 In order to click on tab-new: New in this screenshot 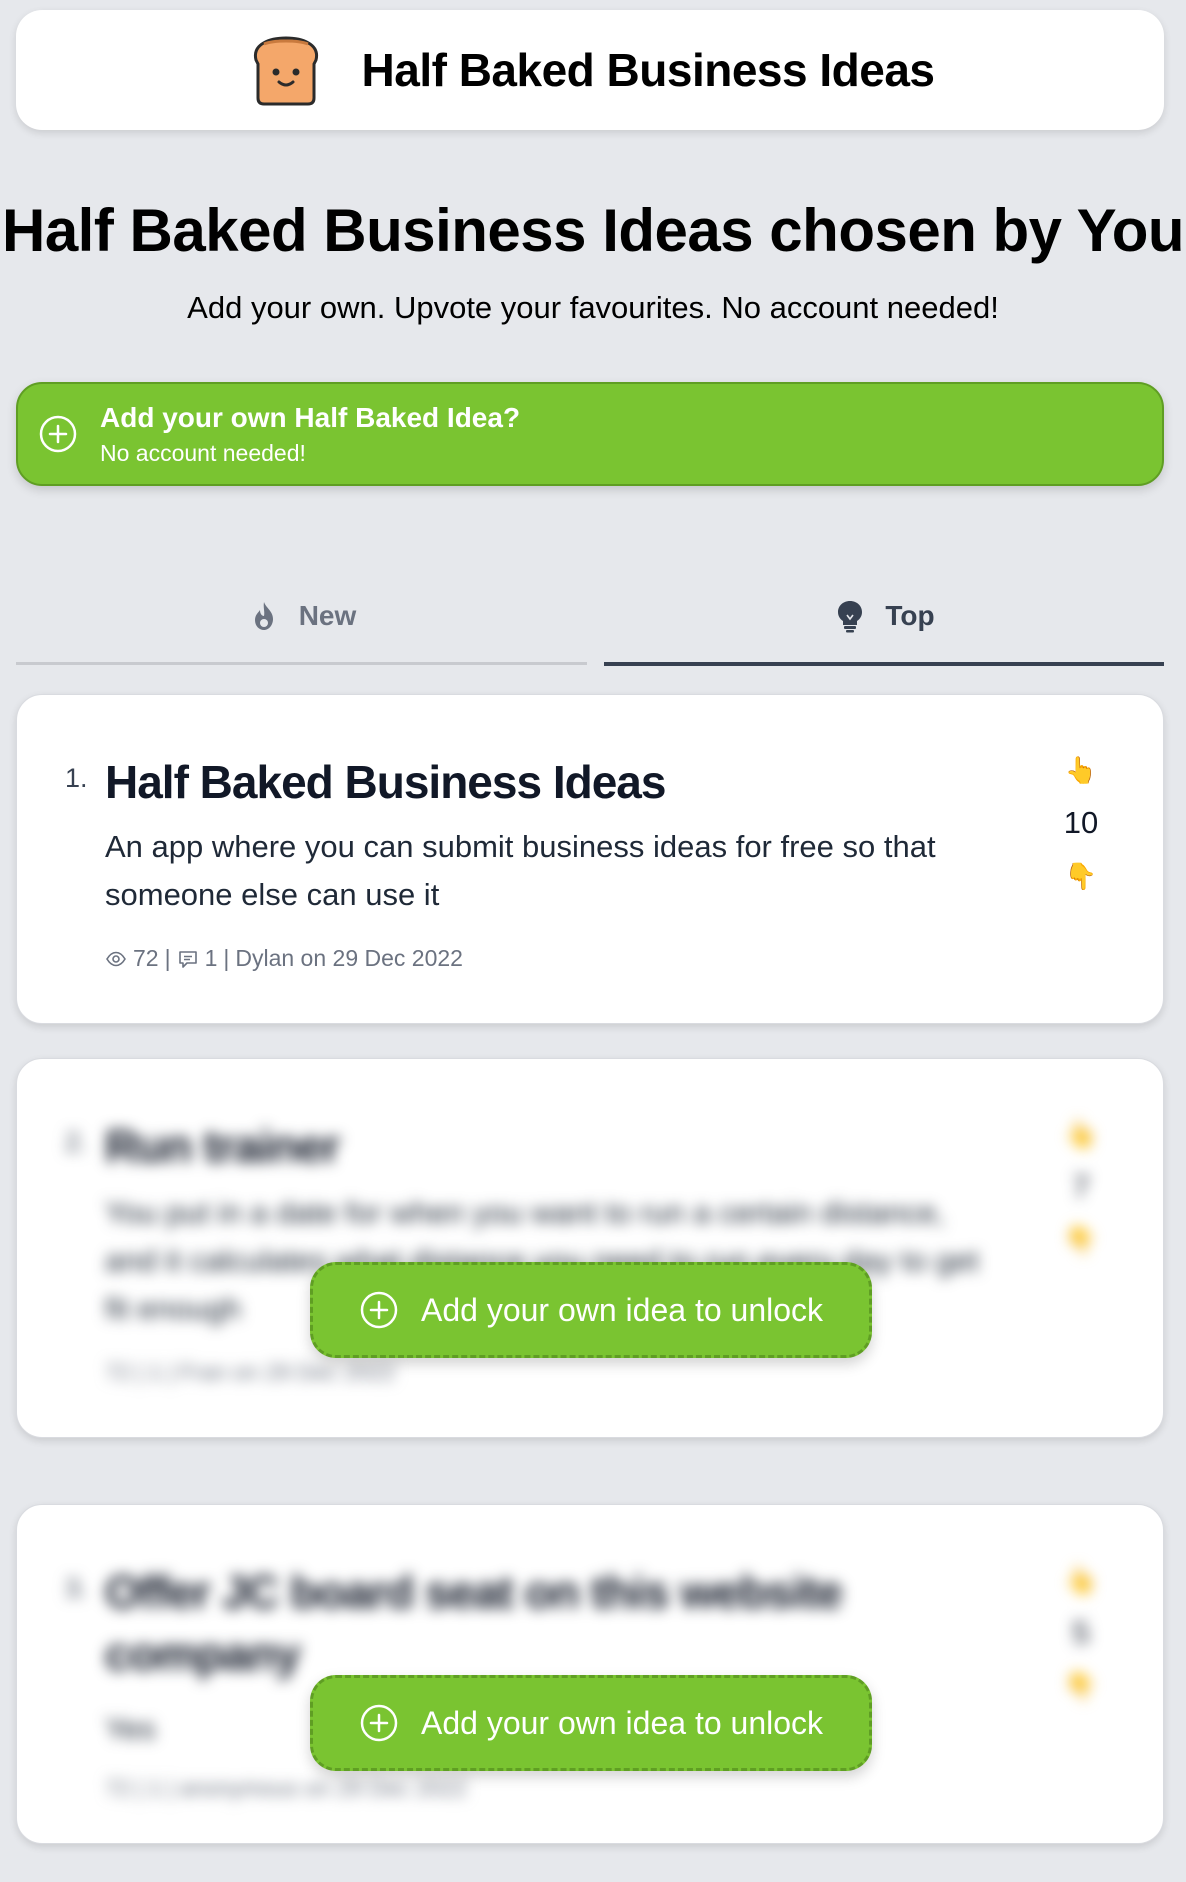, I will do `click(301, 617)`.